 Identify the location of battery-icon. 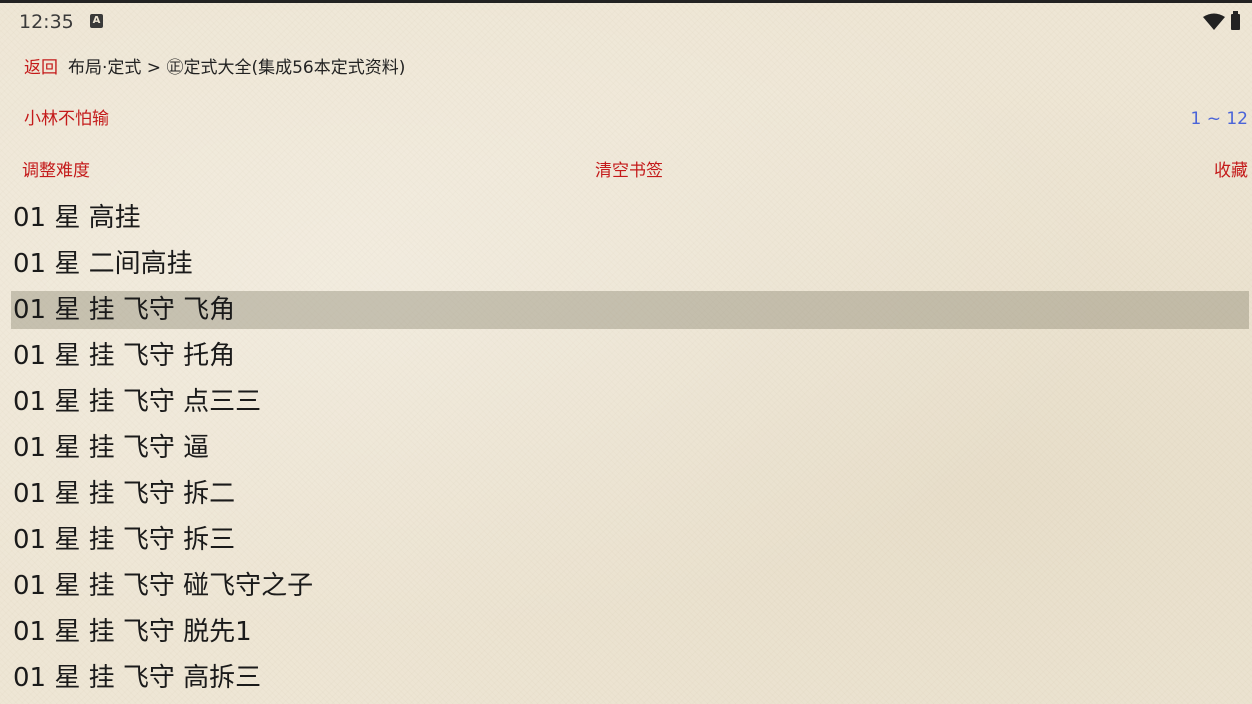
(1235, 20).